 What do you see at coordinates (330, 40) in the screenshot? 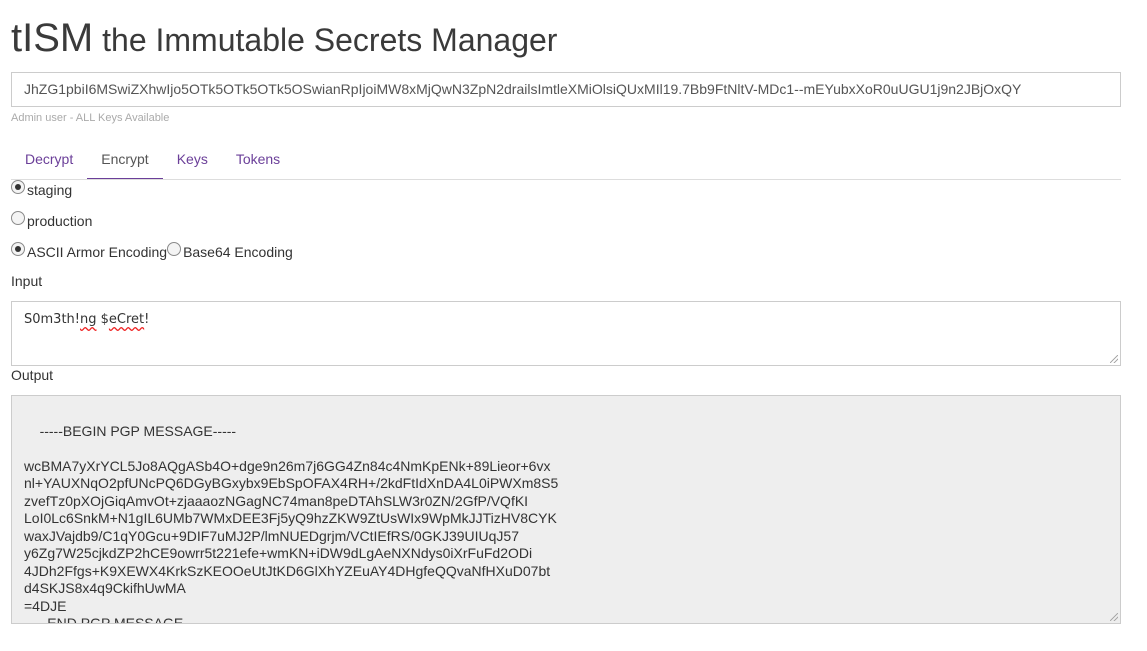
I see `brand-subtitle: the Immutable Secrets Manager` at bounding box center [330, 40].